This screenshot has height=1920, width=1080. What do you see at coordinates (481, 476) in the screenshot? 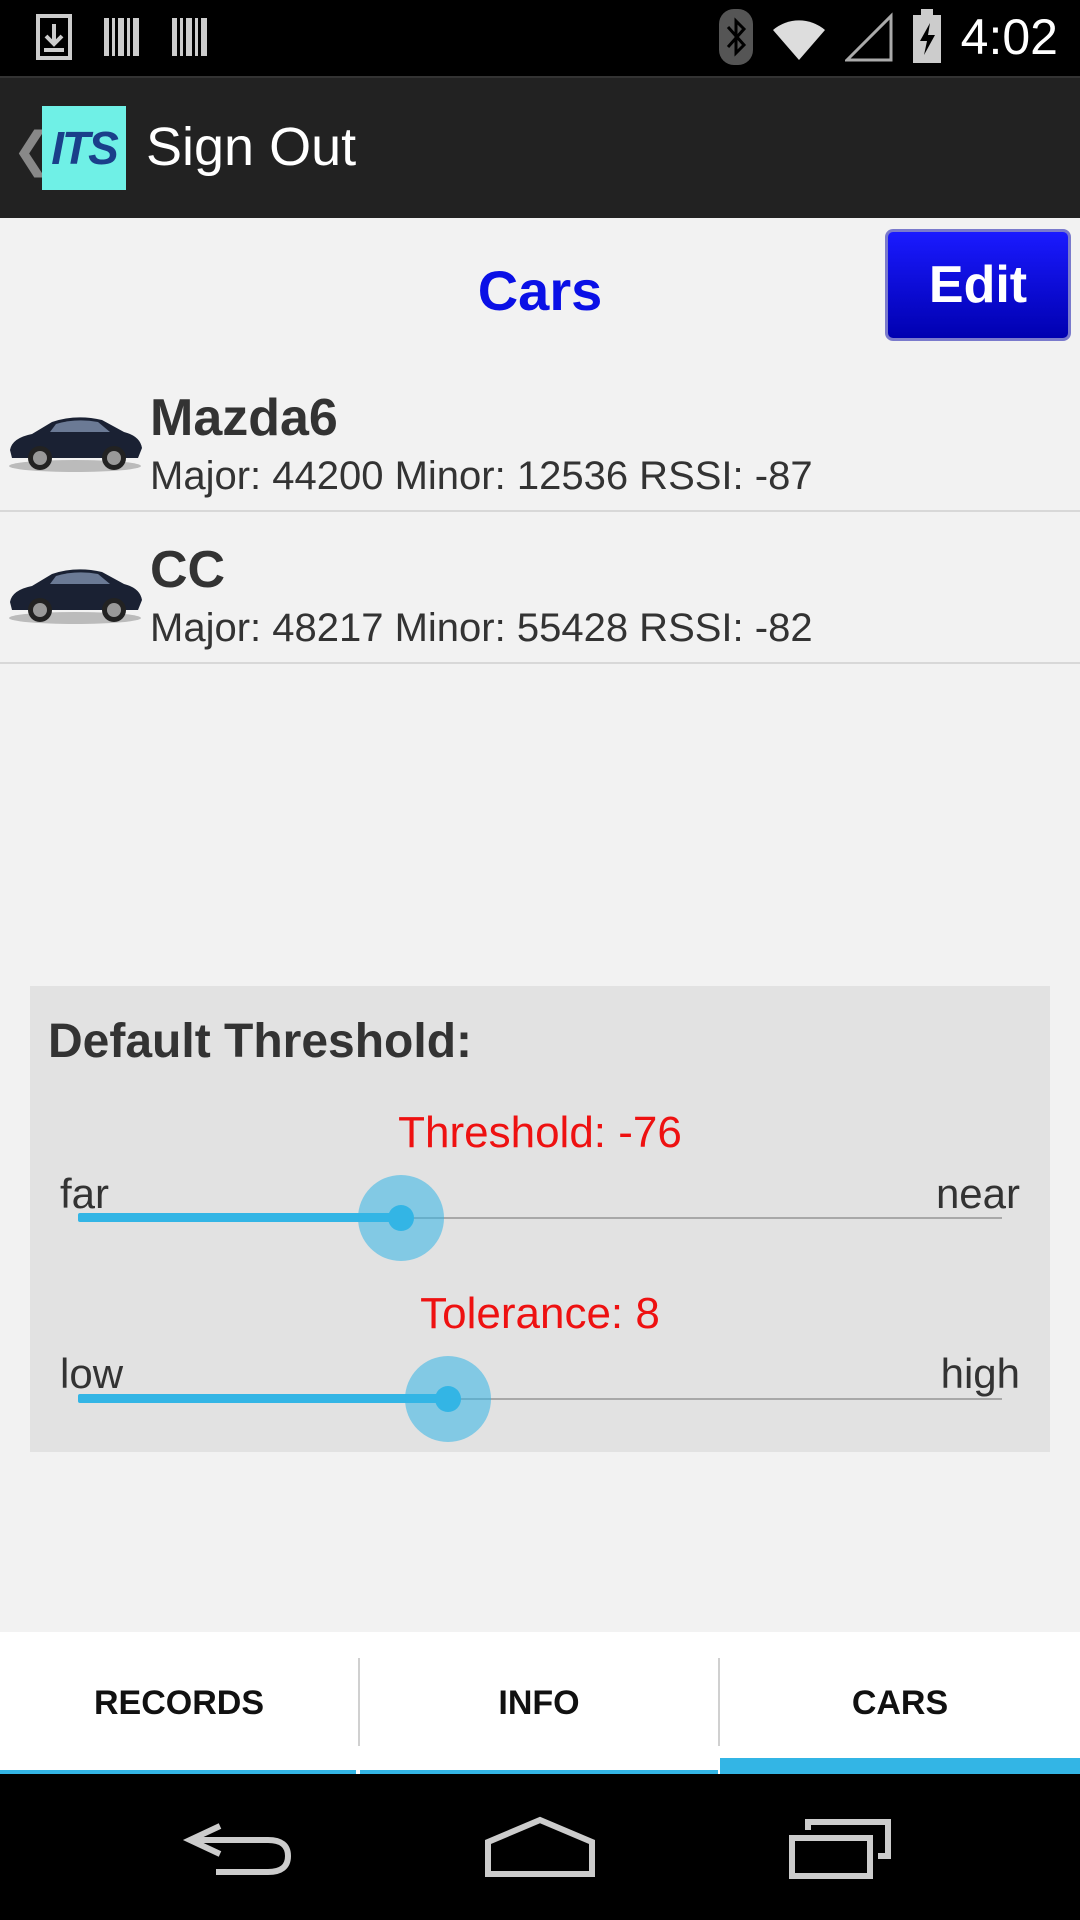
I see `car-details: Major: 44200 Minor: 12536 RSSI: -87` at bounding box center [481, 476].